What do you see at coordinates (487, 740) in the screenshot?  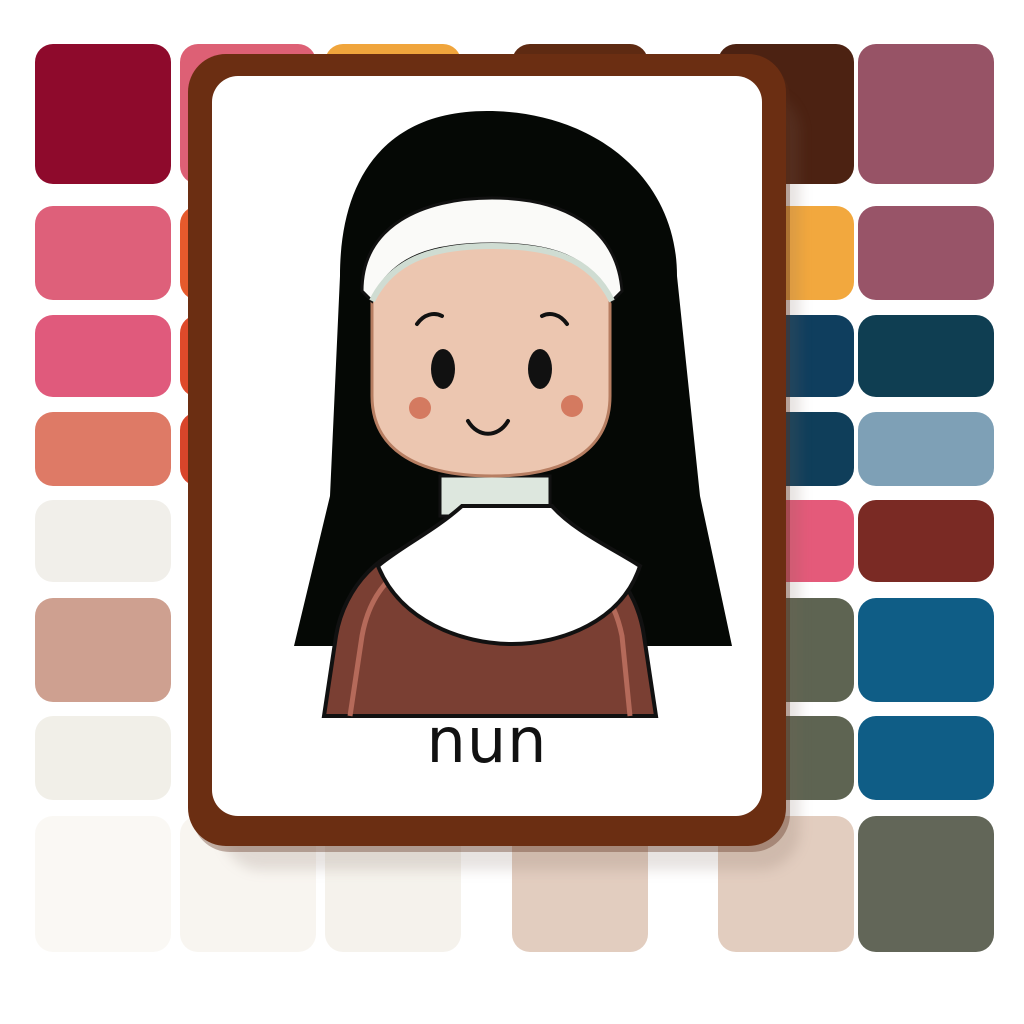 I see `card-word: nun` at bounding box center [487, 740].